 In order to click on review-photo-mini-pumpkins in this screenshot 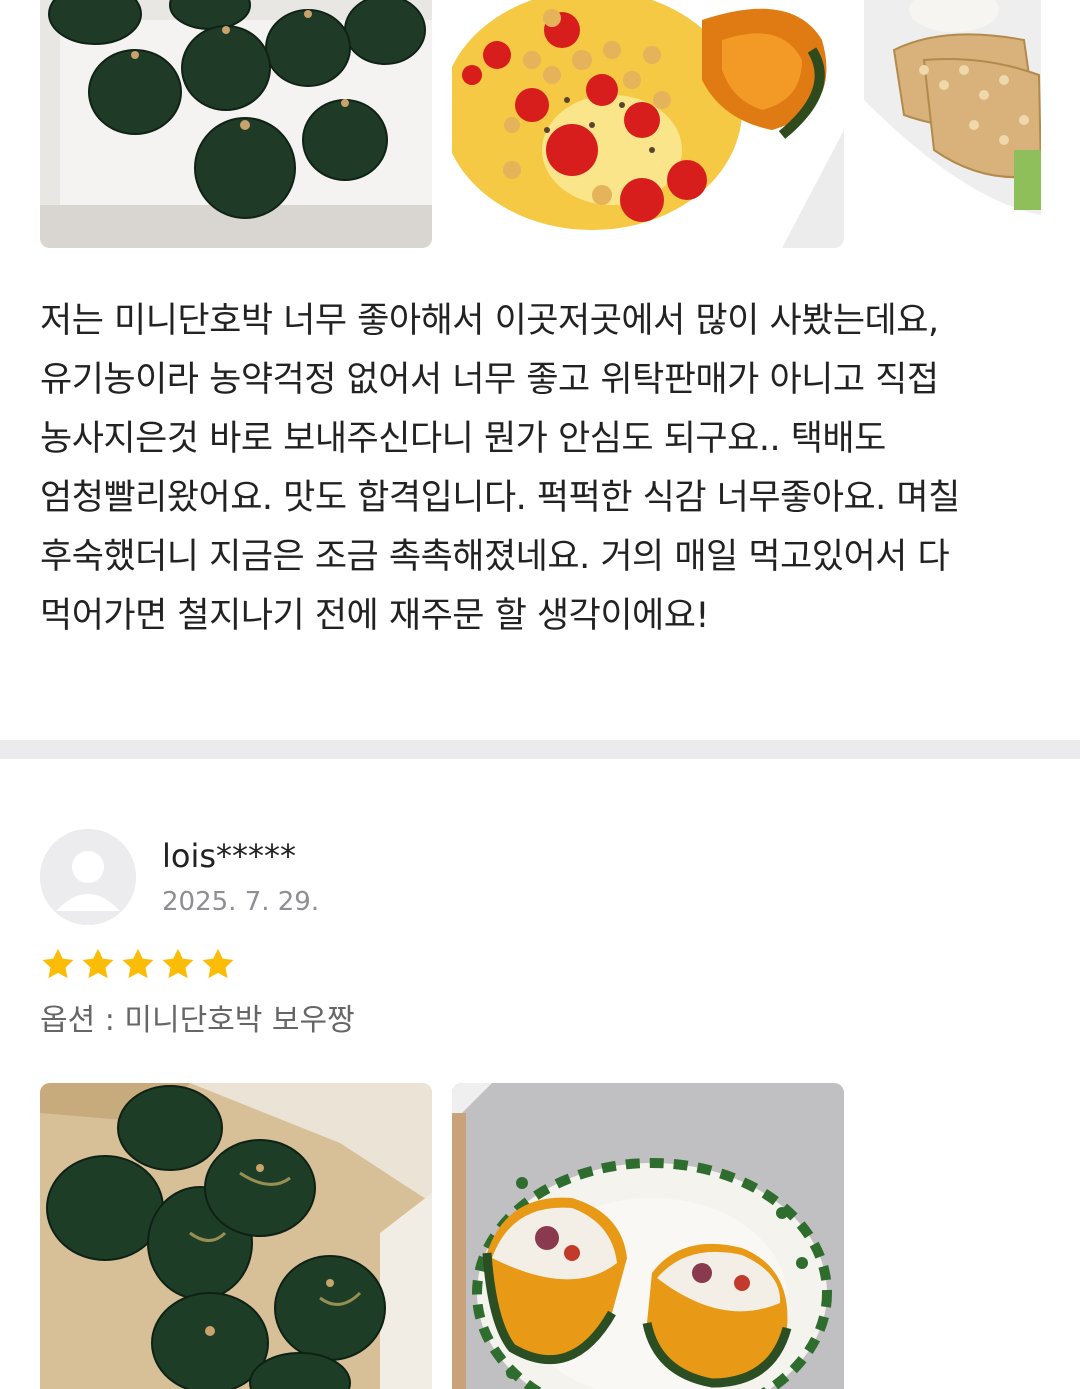, I will do `click(236, 124)`.